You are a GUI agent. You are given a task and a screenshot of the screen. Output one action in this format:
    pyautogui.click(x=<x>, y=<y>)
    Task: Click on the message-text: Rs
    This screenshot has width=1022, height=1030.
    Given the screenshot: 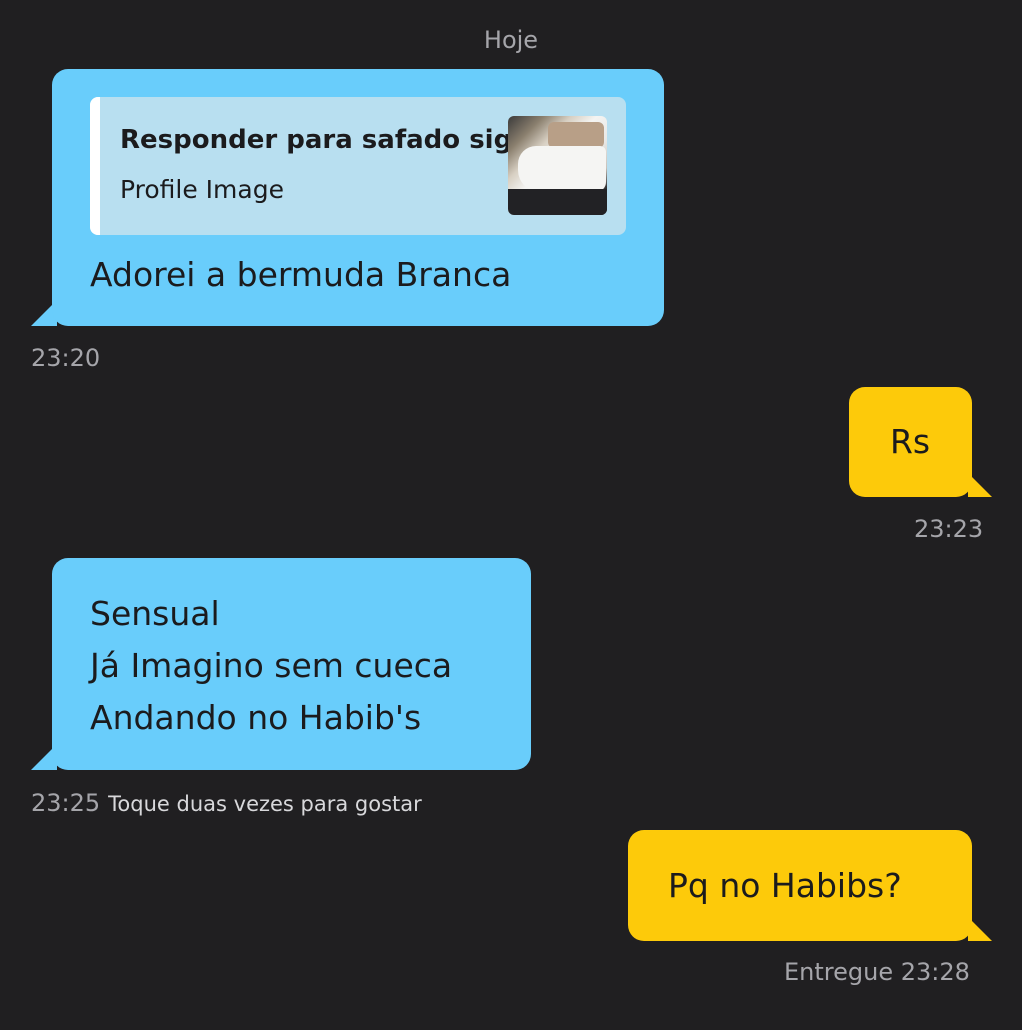 What is the action you would take?
    pyautogui.click(x=910, y=441)
    